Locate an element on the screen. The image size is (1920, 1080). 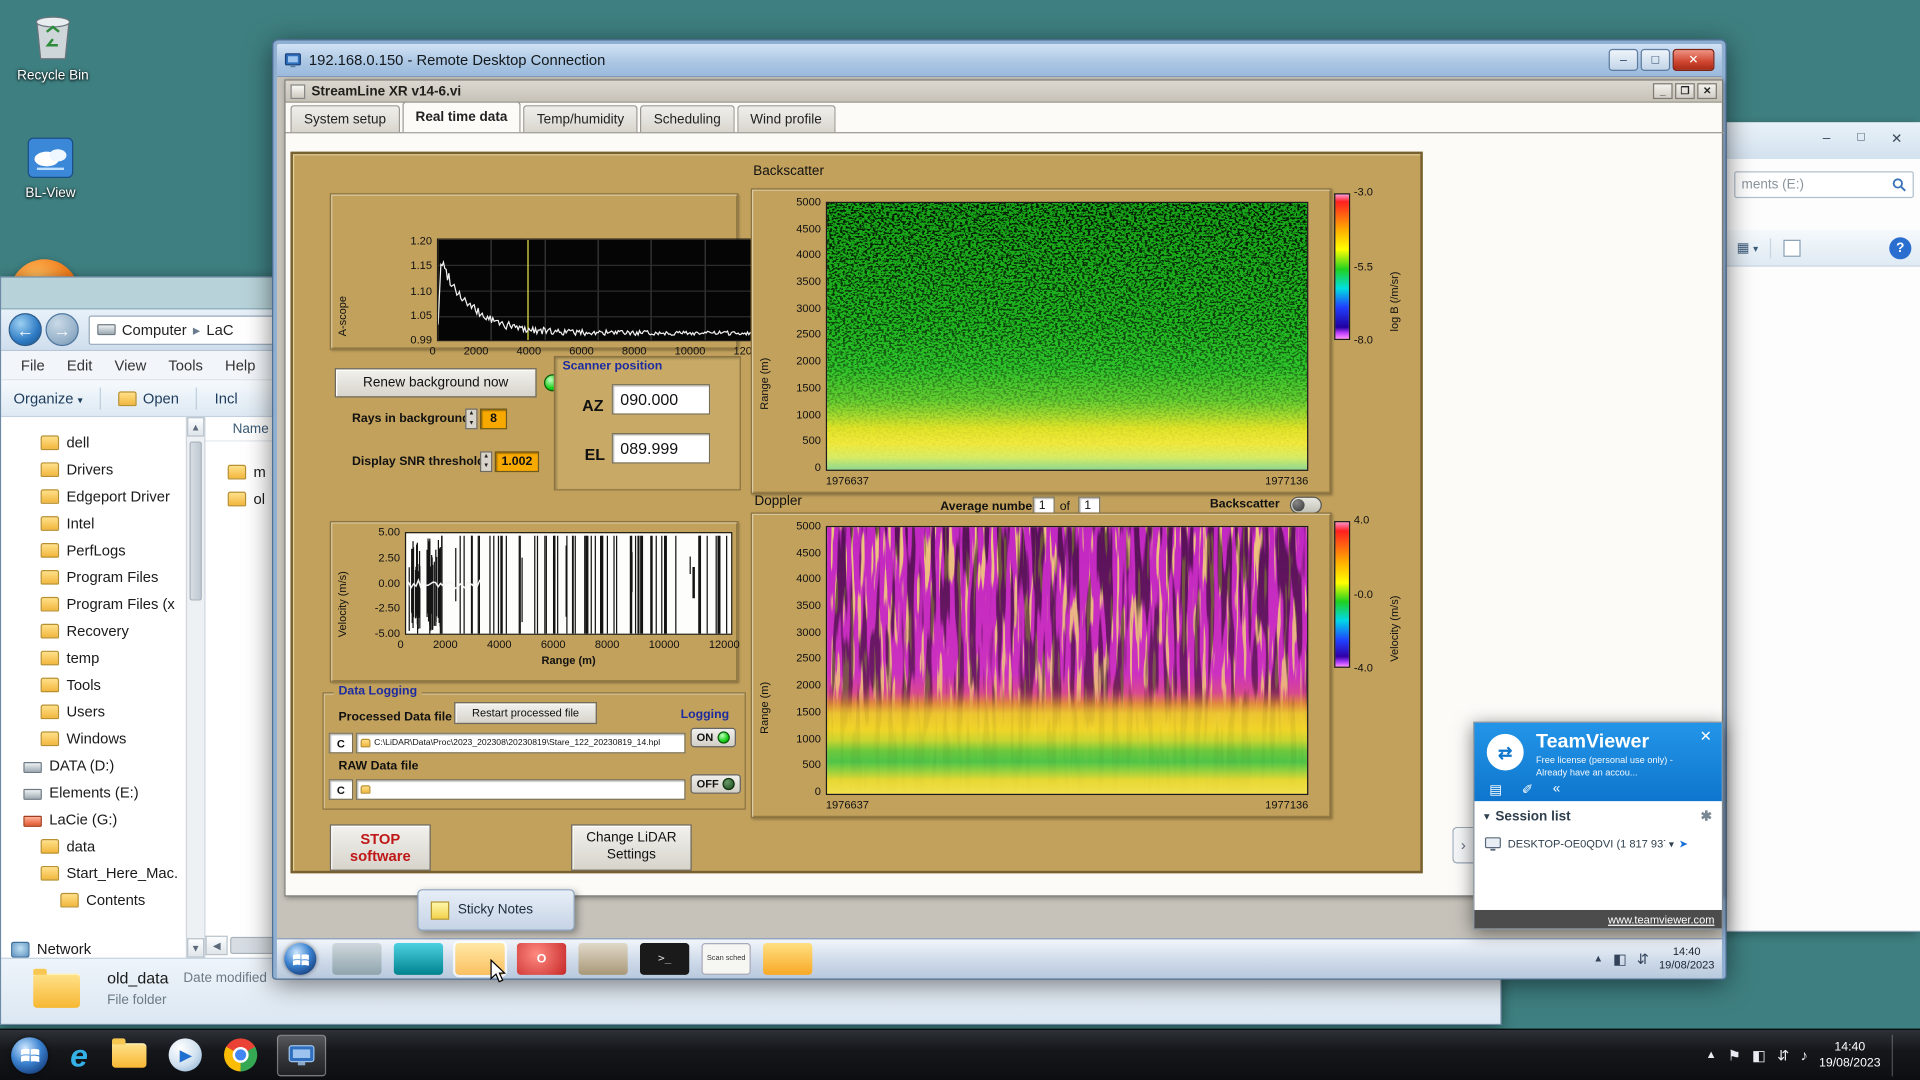
tab: Wind profile is located at coordinates (786, 119).